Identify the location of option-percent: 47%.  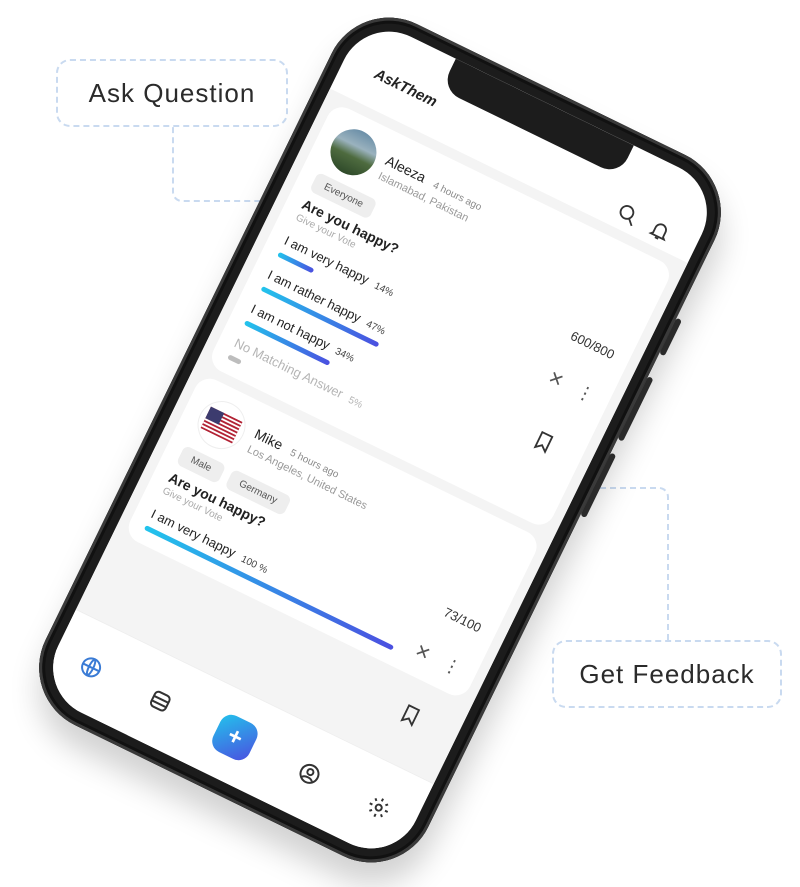
(375, 328).